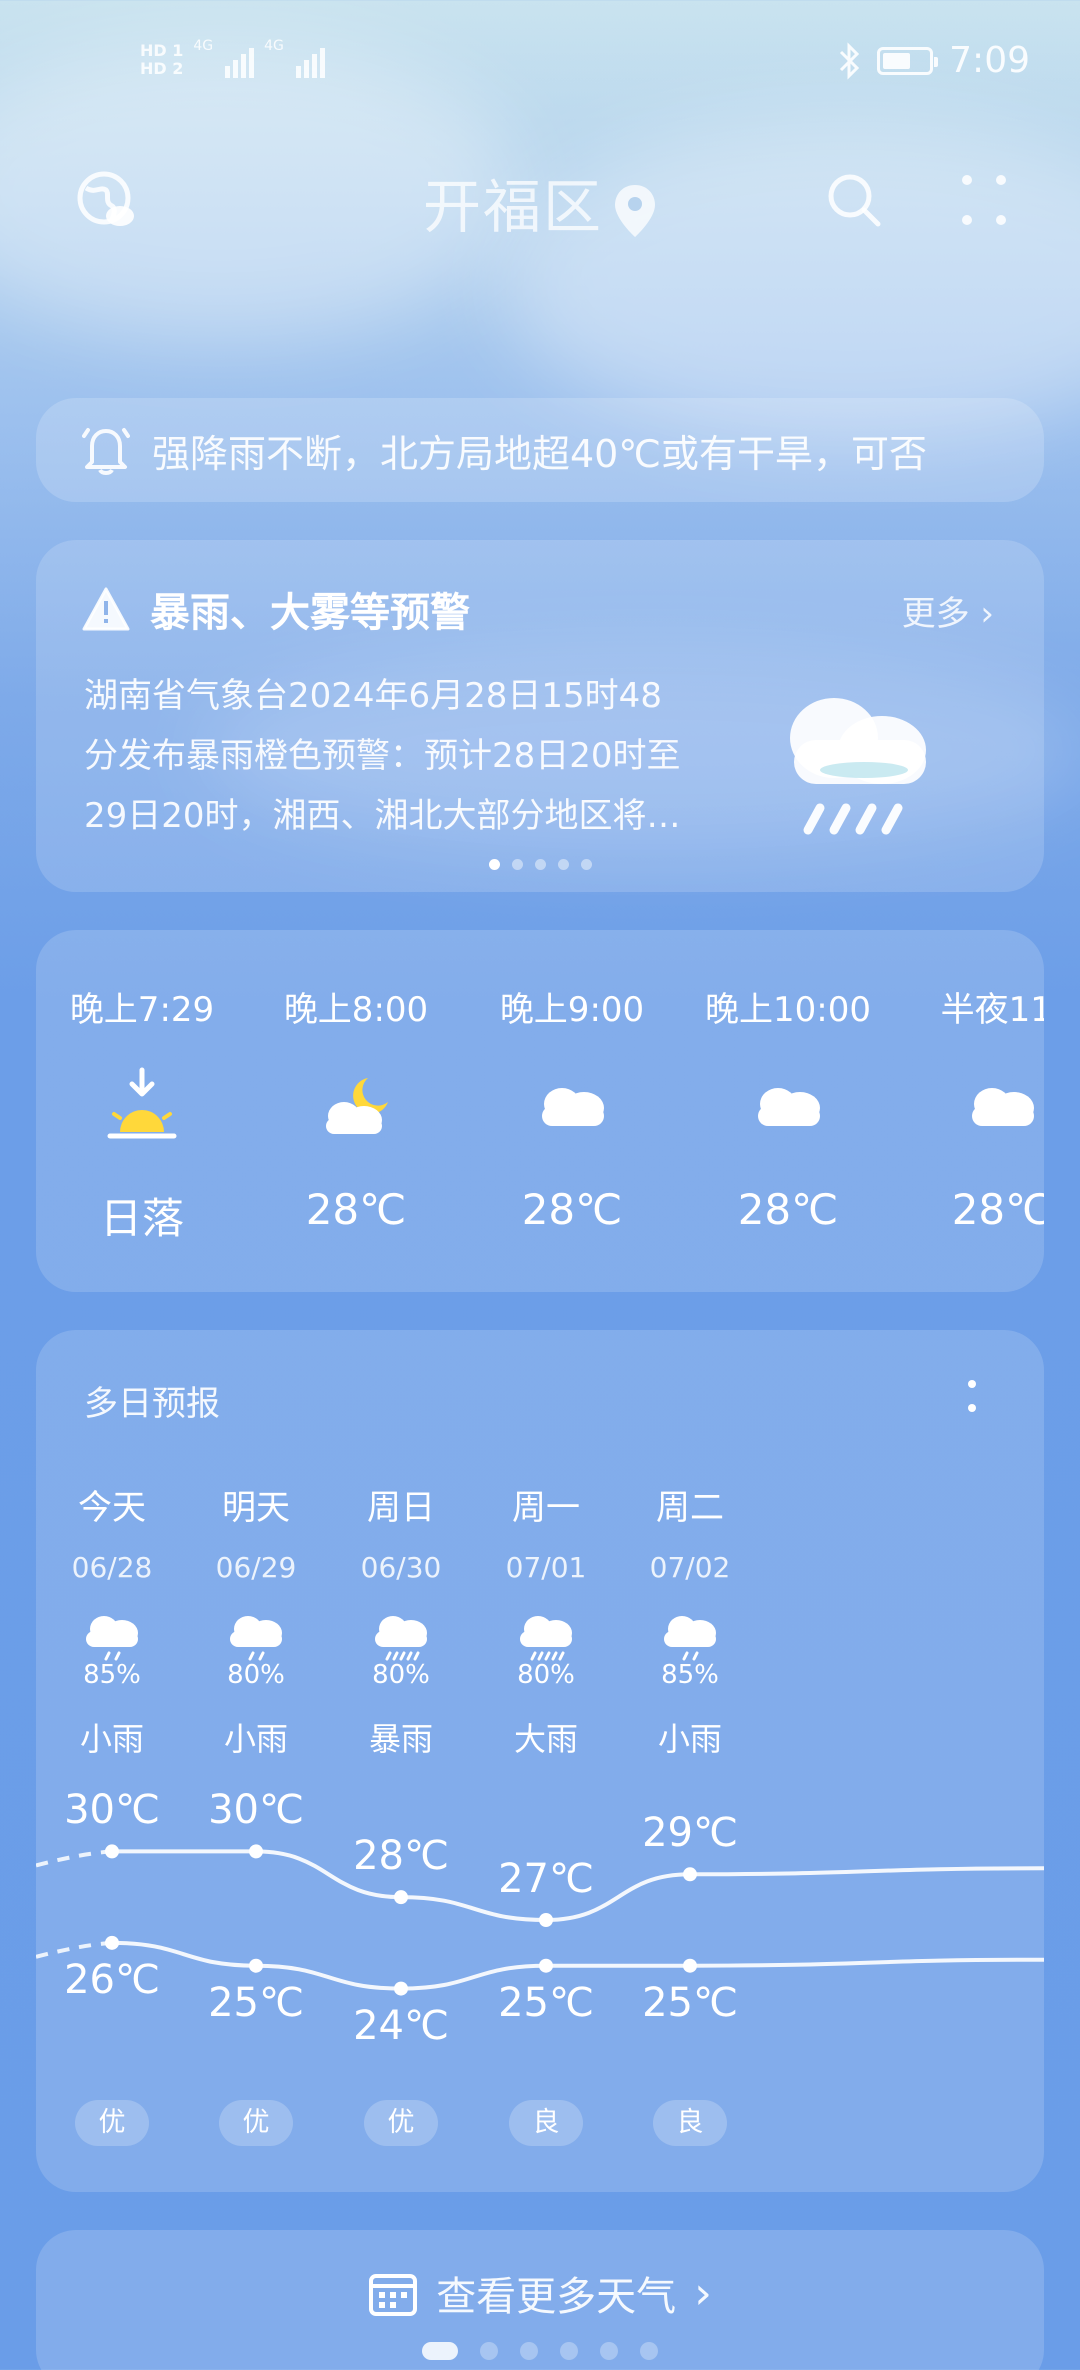 Image resolution: width=1080 pixels, height=2370 pixels. Describe the element at coordinates (635, 210) in the screenshot. I see `location-pin-icon` at that location.